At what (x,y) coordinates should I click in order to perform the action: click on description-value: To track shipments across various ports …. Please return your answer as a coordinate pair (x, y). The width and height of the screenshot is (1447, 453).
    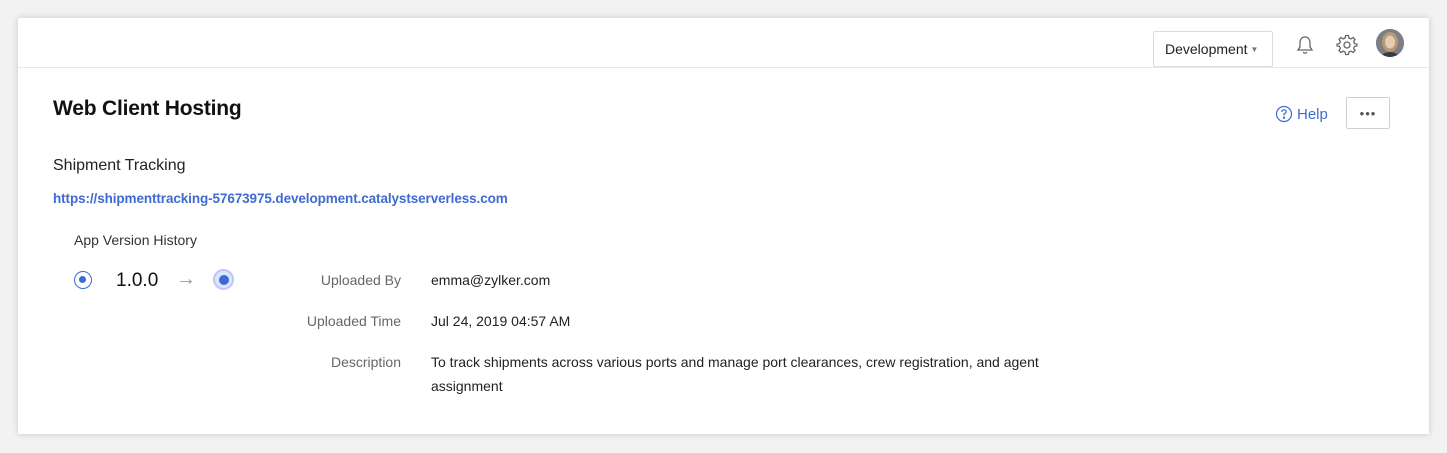
    Looking at the image, I should click on (735, 374).